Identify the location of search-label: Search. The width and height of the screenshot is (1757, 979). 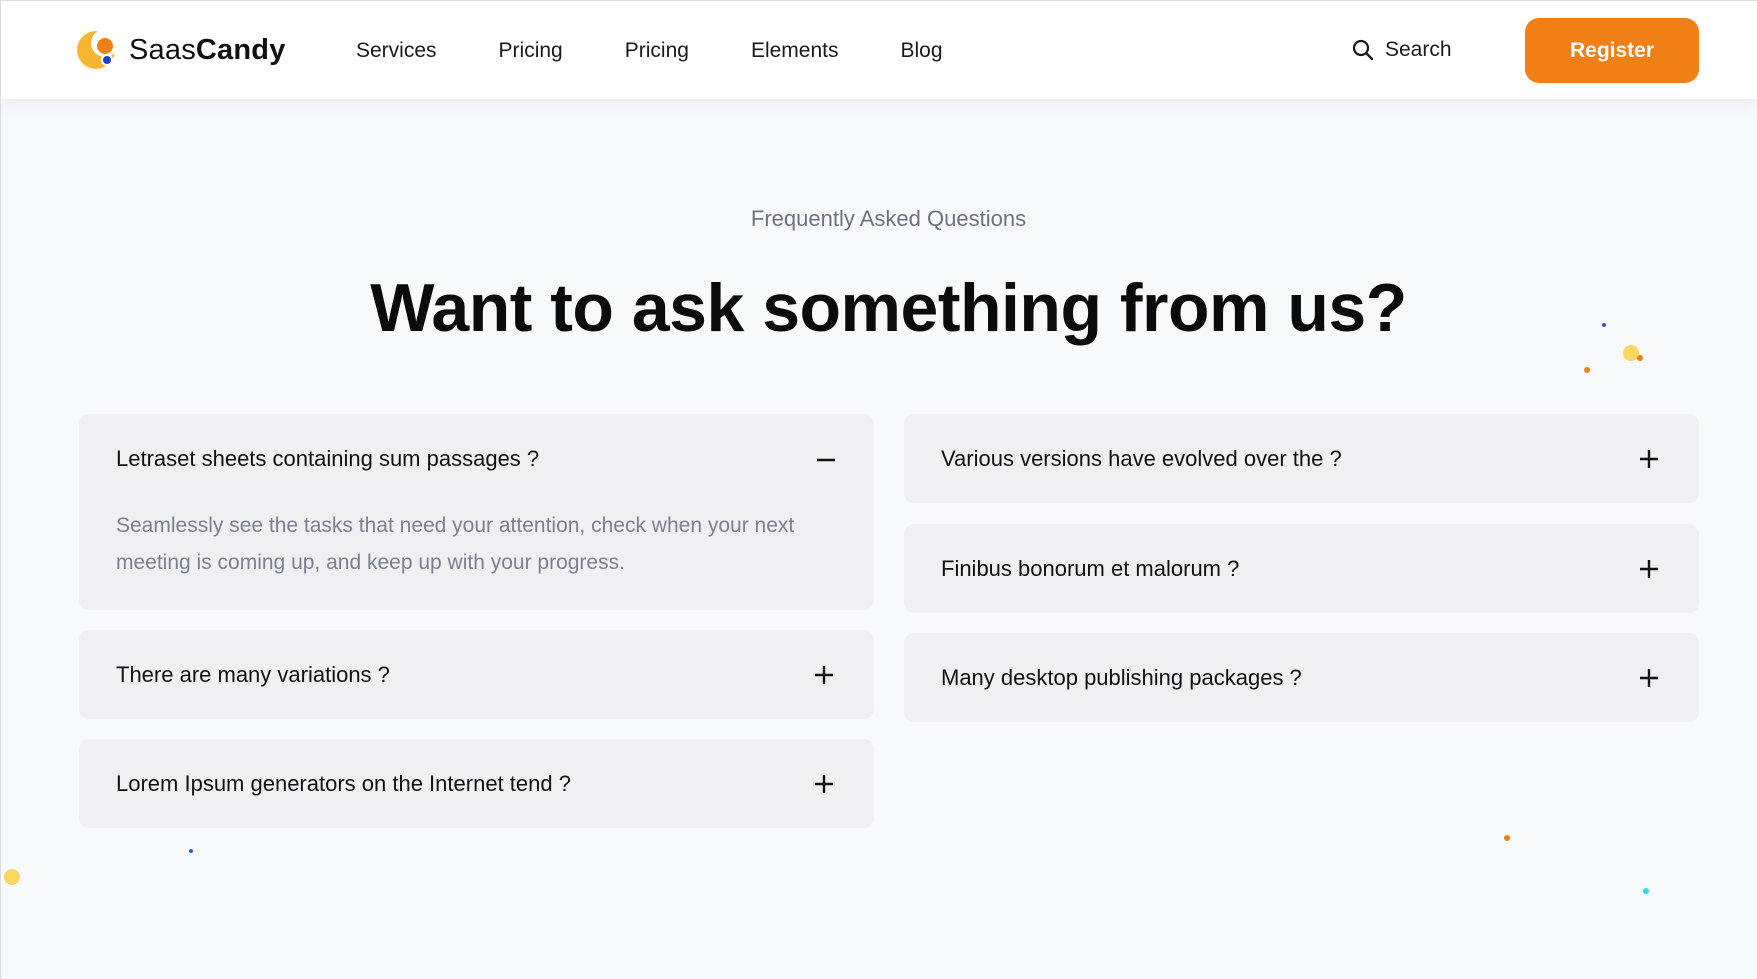
(1418, 49).